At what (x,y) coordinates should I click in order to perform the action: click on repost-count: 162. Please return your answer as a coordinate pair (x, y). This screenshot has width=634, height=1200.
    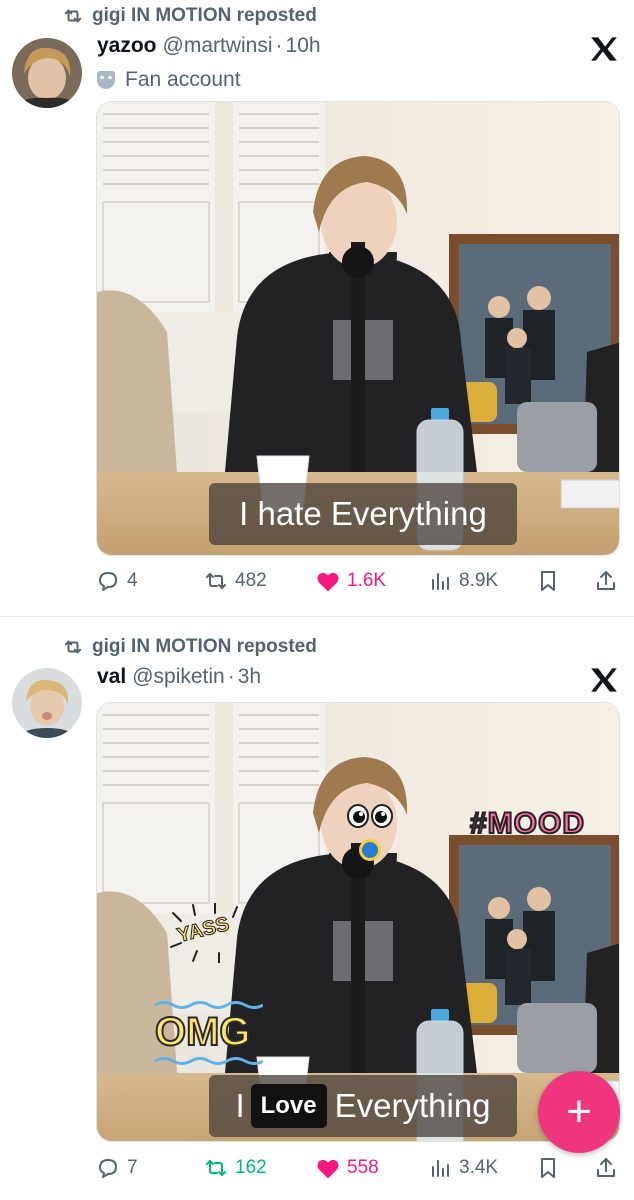
    Looking at the image, I should click on (251, 1167).